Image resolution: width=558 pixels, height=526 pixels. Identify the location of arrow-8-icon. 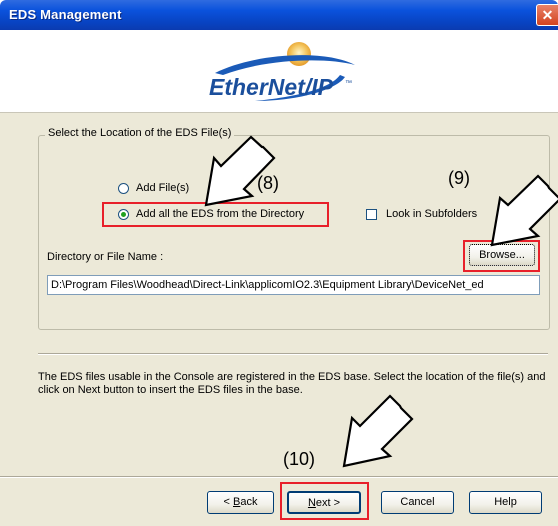
(240, 171).